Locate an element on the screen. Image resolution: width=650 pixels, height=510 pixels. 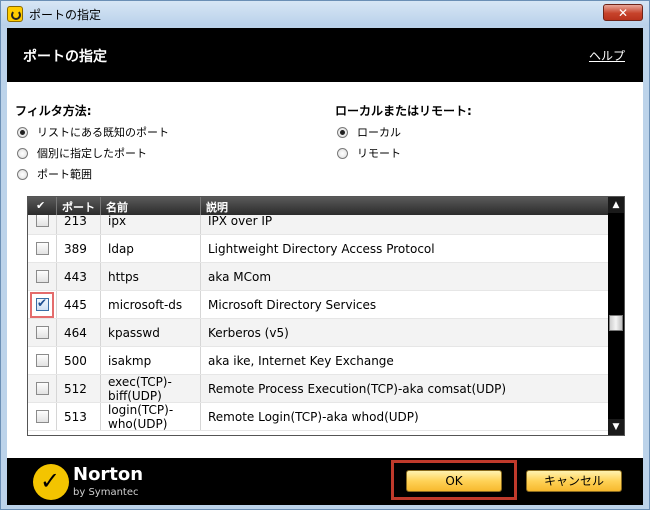
header-port-column: ポート is located at coordinates (78, 207).